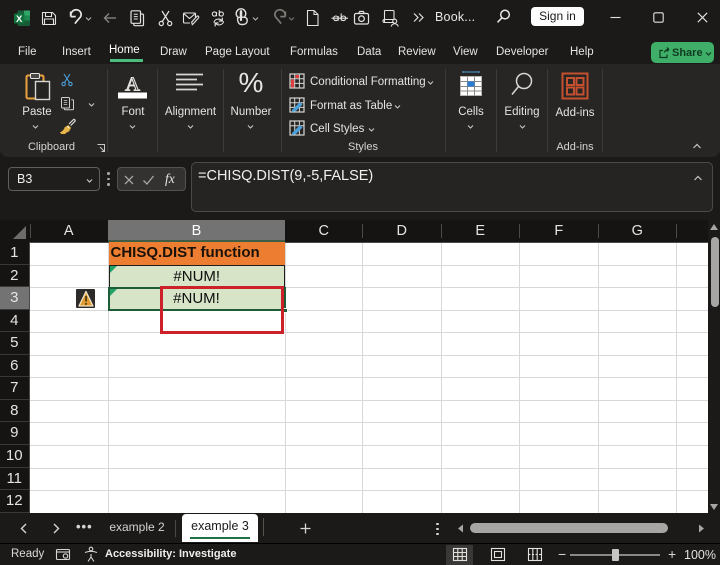 The height and width of the screenshot is (565, 720). Describe the element at coordinates (19, 19) in the screenshot. I see `svg-text: X` at that location.